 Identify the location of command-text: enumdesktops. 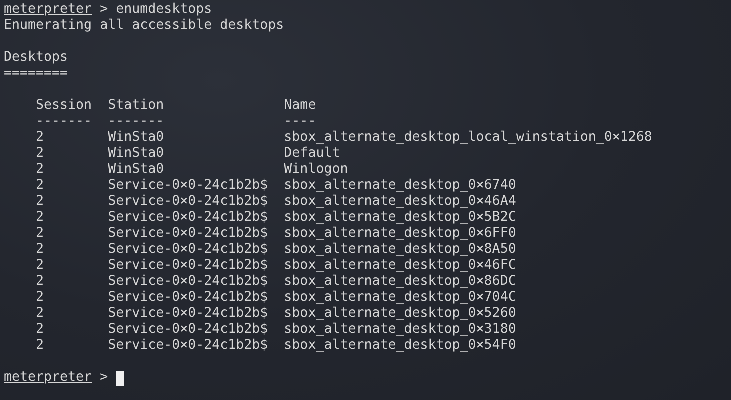
(164, 10).